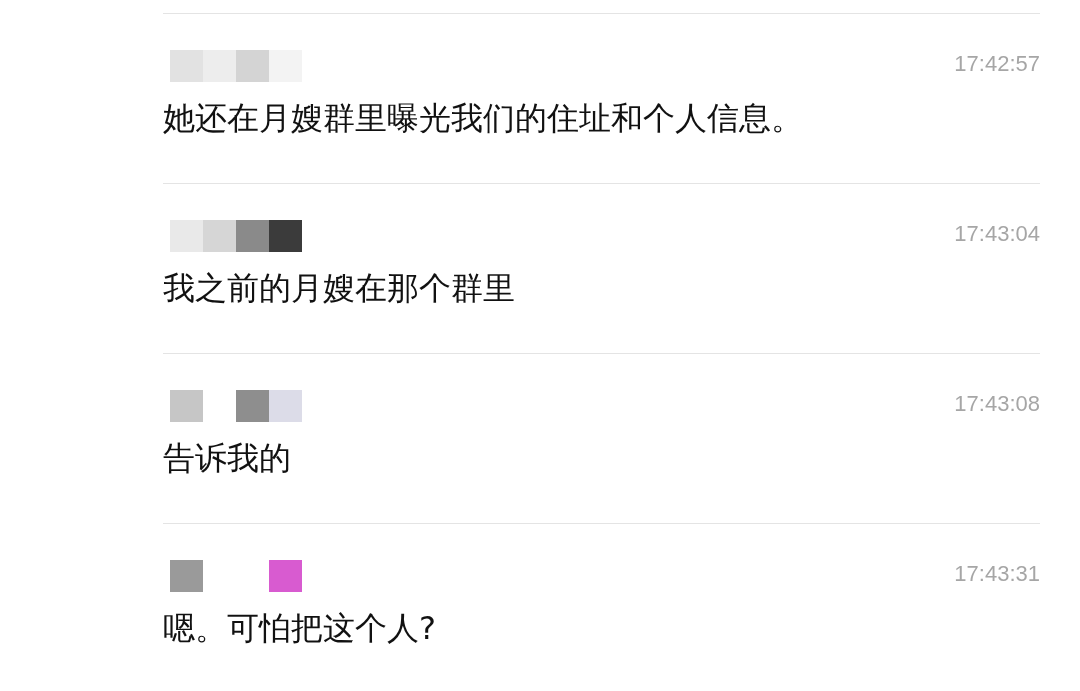 The height and width of the screenshot is (691, 1080). I want to click on message-text: 嗯。可怕把这个人?, so click(300, 628).